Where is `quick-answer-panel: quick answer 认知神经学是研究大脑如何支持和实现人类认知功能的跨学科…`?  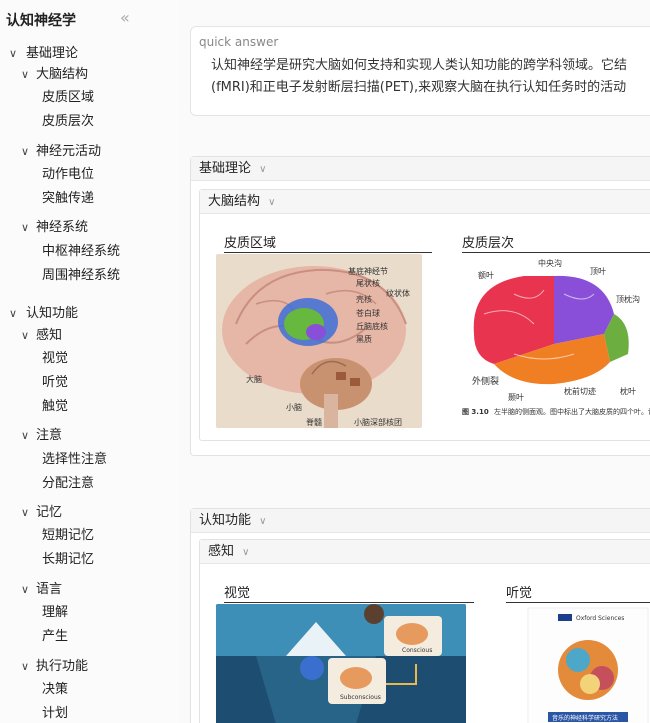 quick-answer-panel: quick answer 认知神经学是研究大脑如何支持和实现人类认知功能的跨学科… is located at coordinates (420, 71).